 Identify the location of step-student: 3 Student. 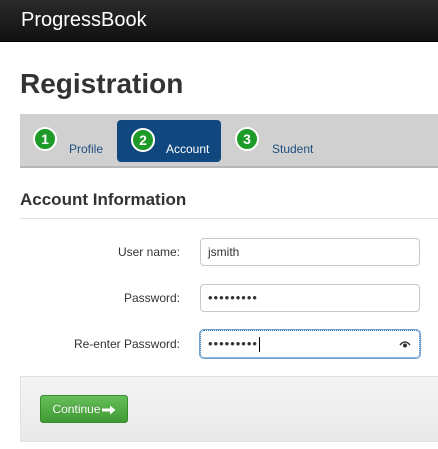
(285, 141).